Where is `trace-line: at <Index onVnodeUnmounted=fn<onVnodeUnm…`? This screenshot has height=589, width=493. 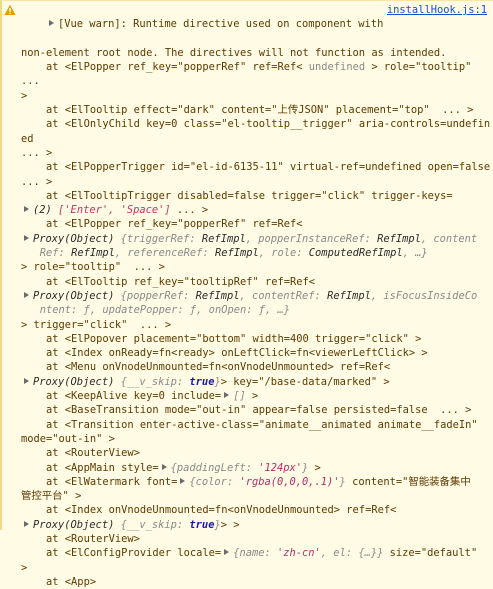
trace-line: at <Index onVnodeUnmounted=fn<onVnodeUnm… is located at coordinates (221, 510).